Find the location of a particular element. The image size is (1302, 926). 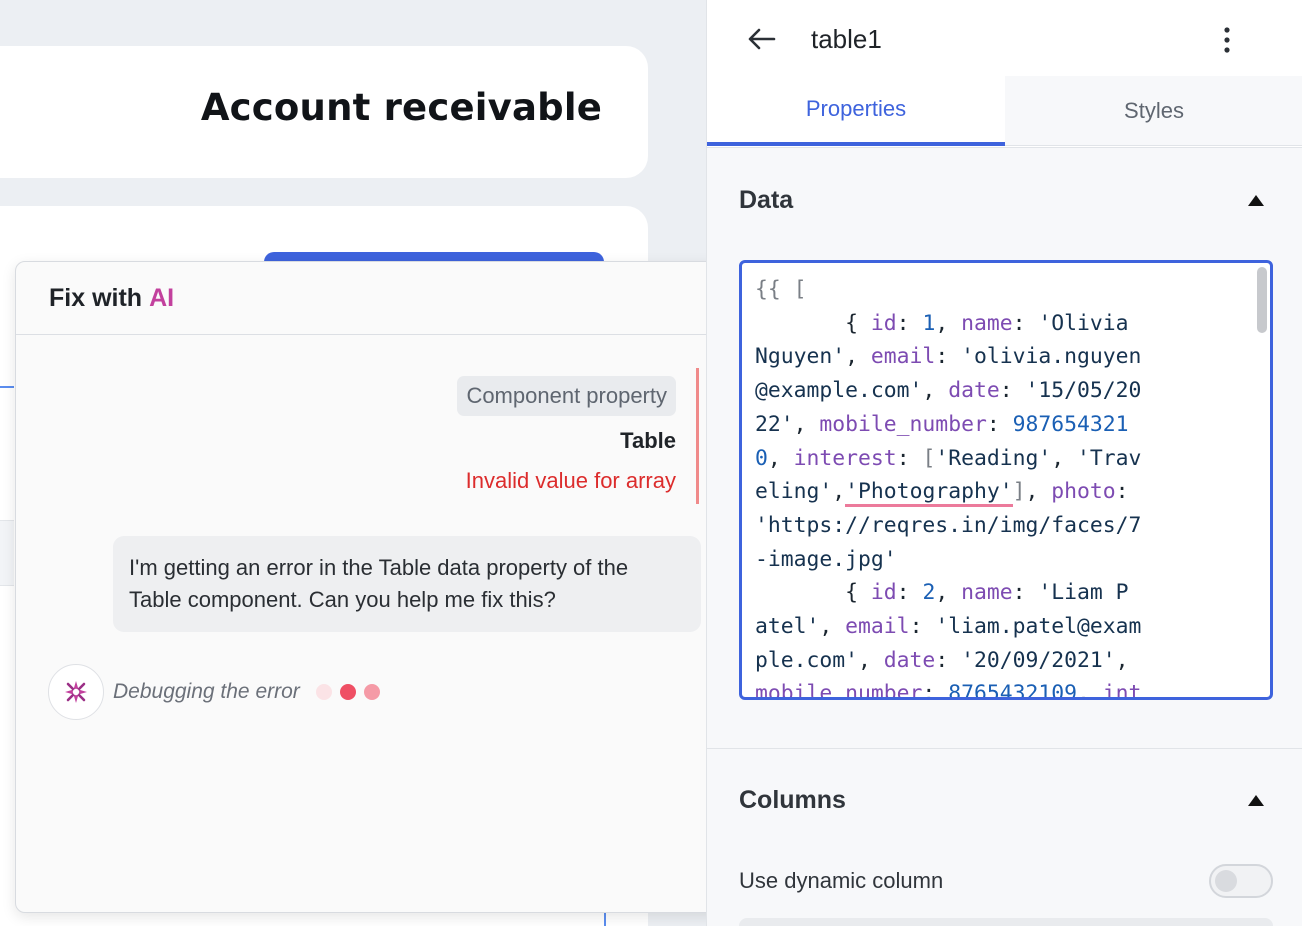

code-token: { is located at coordinates (813, 593).